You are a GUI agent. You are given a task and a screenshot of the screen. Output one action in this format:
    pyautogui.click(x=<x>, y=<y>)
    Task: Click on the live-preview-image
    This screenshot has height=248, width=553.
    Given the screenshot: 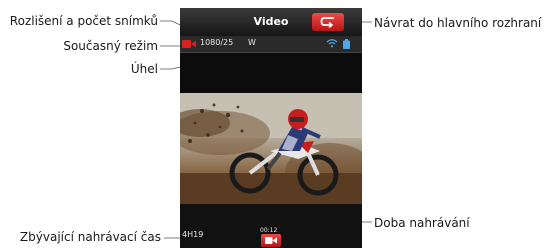 What is the action you would take?
    pyautogui.click(x=271, y=148)
    